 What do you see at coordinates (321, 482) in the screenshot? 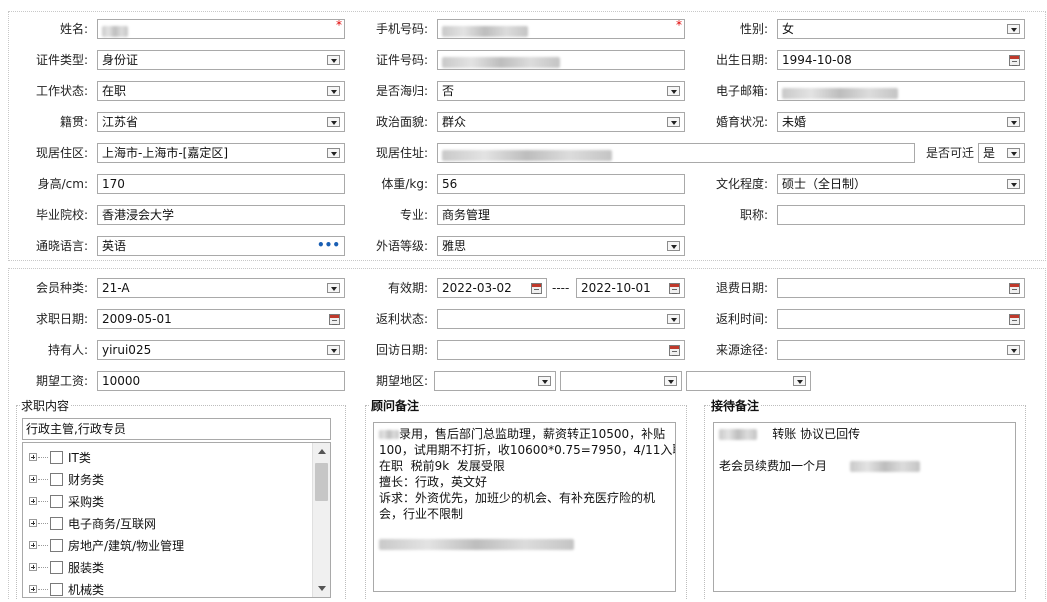
I see `scroll-thumb` at bounding box center [321, 482].